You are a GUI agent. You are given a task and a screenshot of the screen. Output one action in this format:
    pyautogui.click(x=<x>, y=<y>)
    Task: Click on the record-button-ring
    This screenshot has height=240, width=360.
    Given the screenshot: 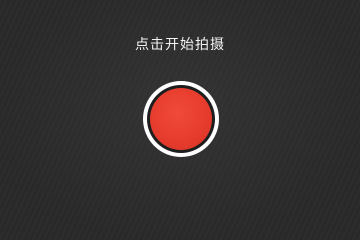 What is the action you would take?
    pyautogui.click(x=181, y=119)
    